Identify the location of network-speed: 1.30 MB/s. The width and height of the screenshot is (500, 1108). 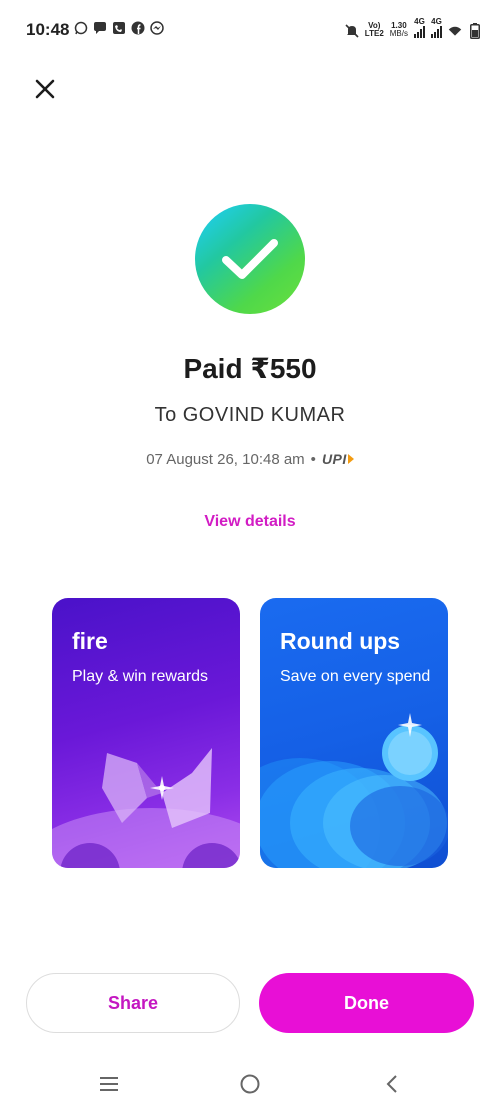
(398, 29).